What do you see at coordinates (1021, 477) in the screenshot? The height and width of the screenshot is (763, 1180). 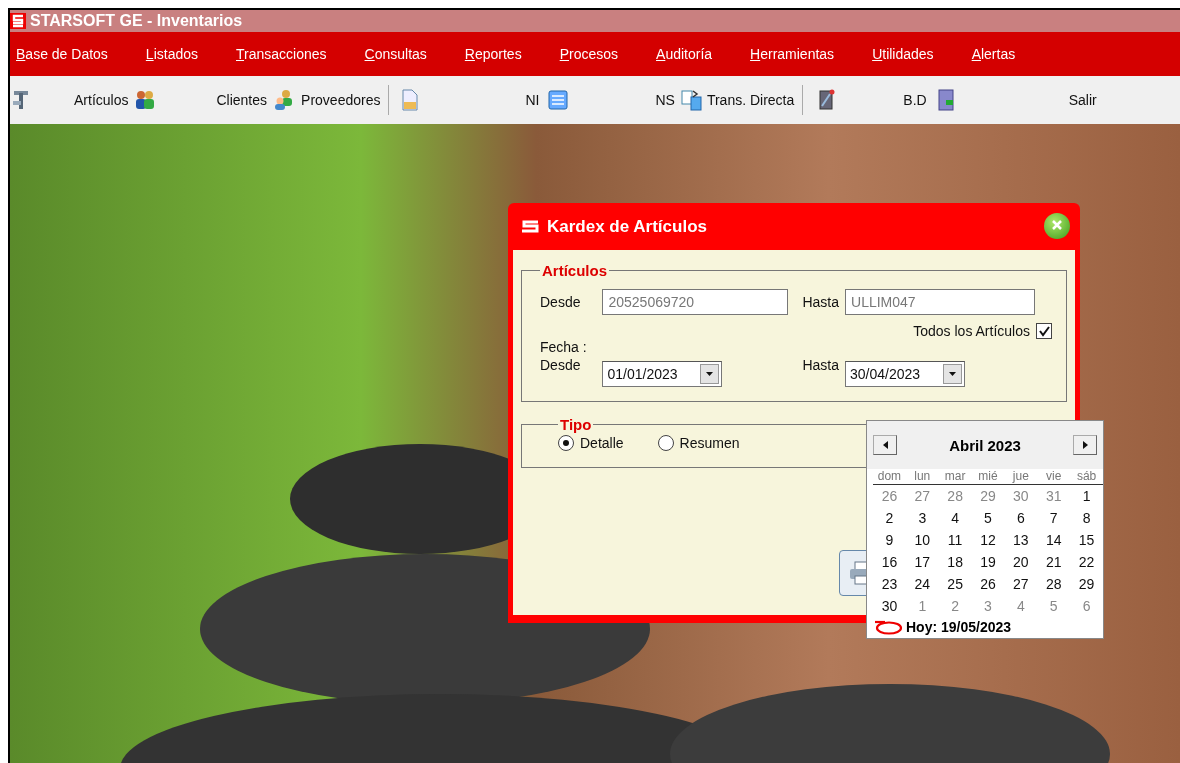 I see `weekday-label: jue` at bounding box center [1021, 477].